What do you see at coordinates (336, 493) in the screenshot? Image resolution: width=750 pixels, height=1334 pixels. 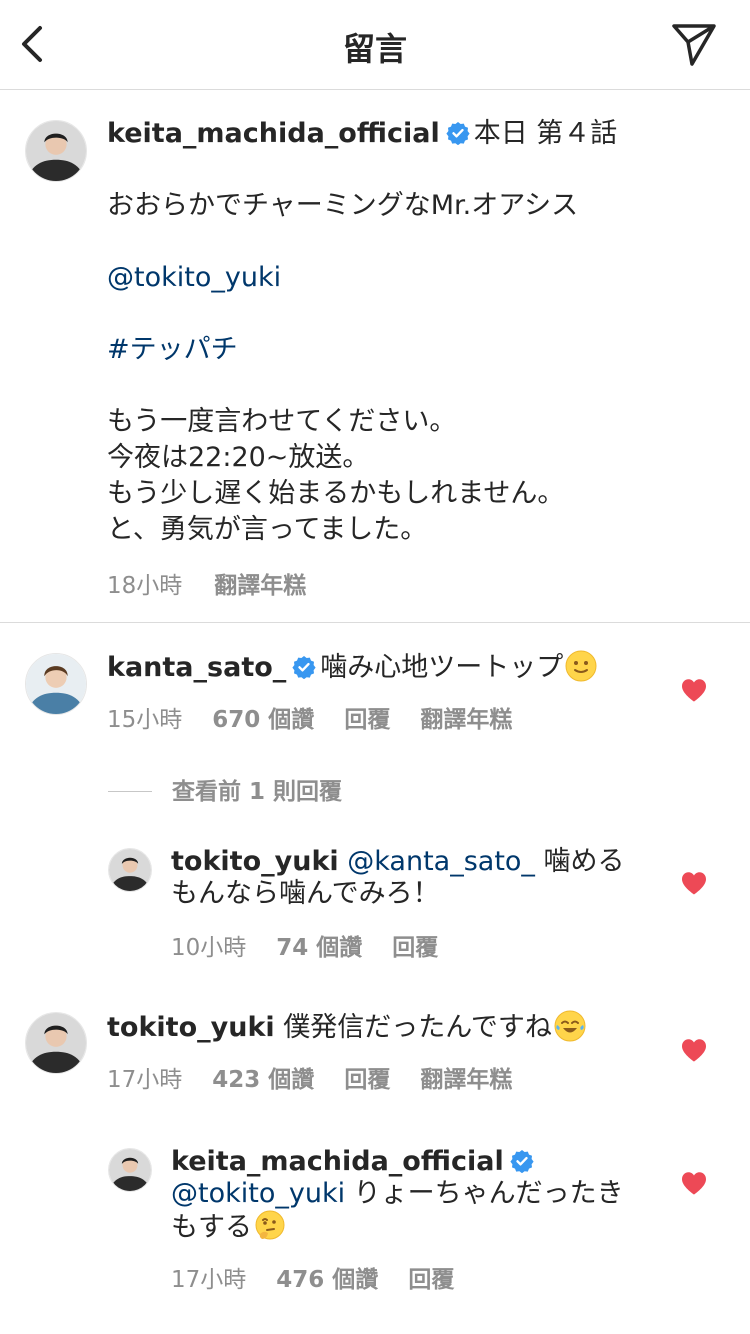 I see `caption-line: もう少し遅く始まるかもしれません。` at bounding box center [336, 493].